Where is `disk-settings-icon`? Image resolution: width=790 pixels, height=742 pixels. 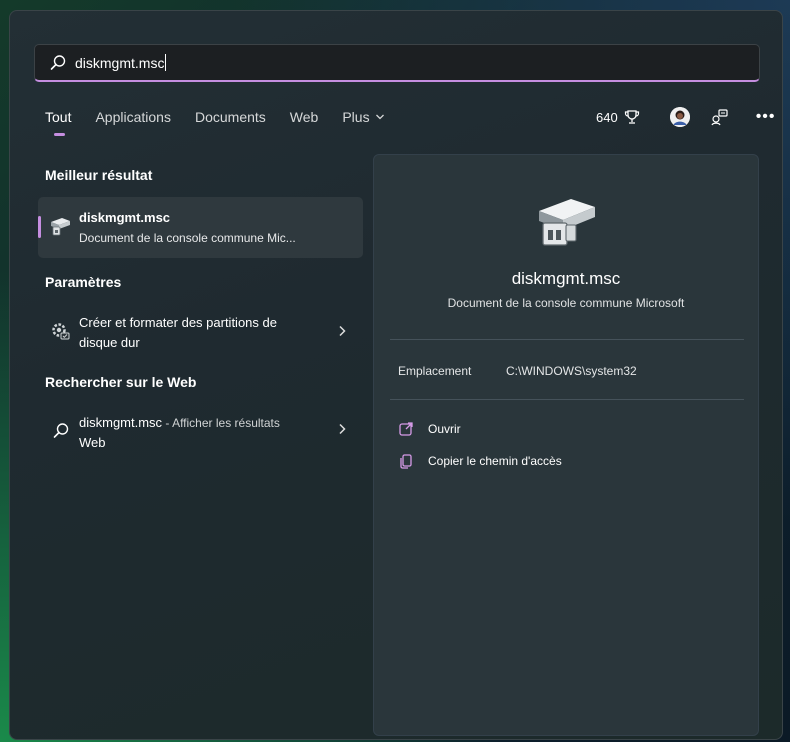 disk-settings-icon is located at coordinates (61, 331).